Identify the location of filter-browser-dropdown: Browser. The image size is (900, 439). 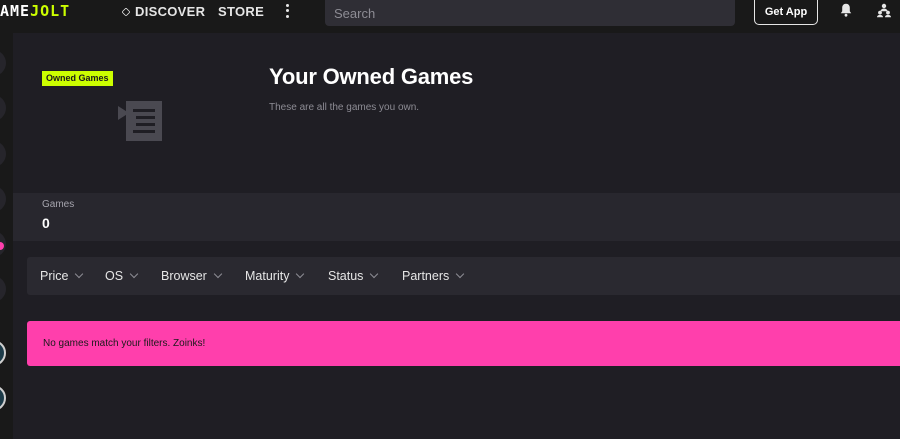
(192, 276).